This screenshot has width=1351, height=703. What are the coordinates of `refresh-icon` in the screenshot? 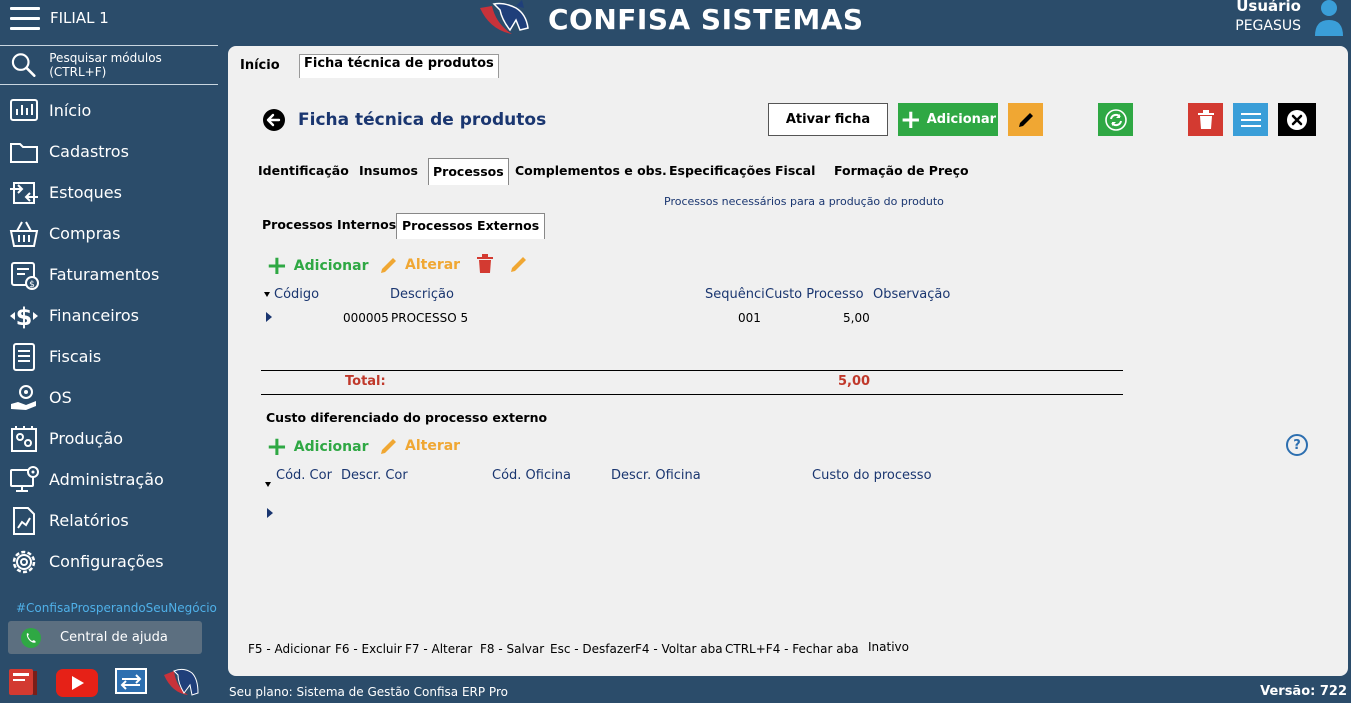 It's located at (1115, 119).